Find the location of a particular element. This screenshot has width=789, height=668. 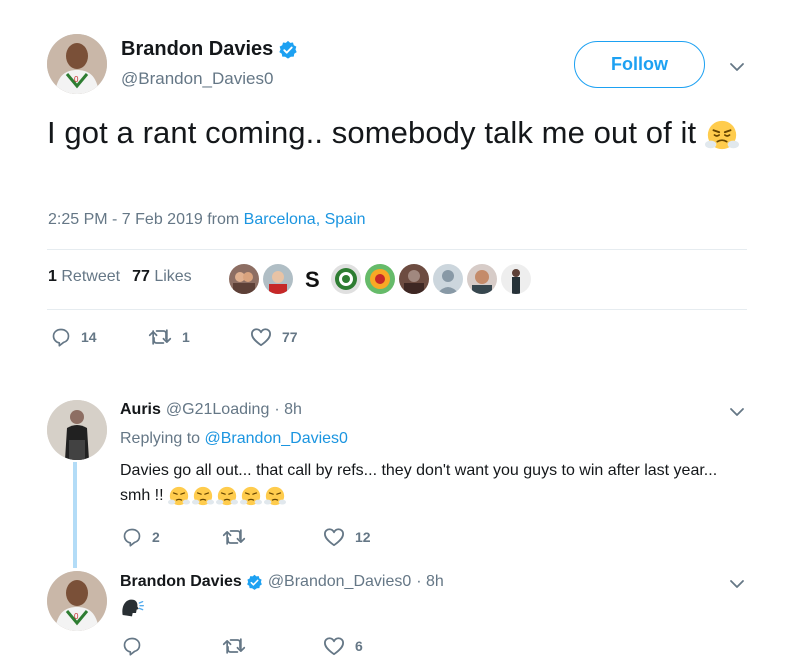

reply-author-avatar is located at coordinates (77, 430).